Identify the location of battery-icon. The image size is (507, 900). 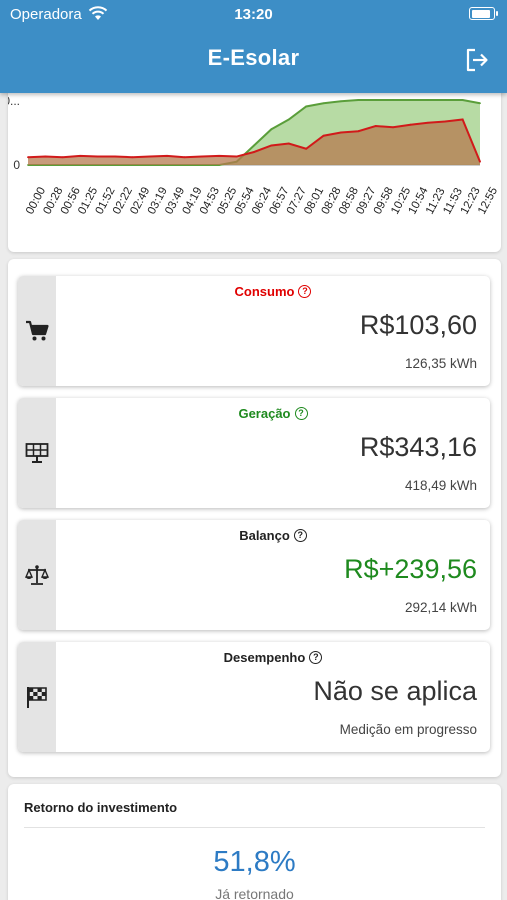
(483, 13).